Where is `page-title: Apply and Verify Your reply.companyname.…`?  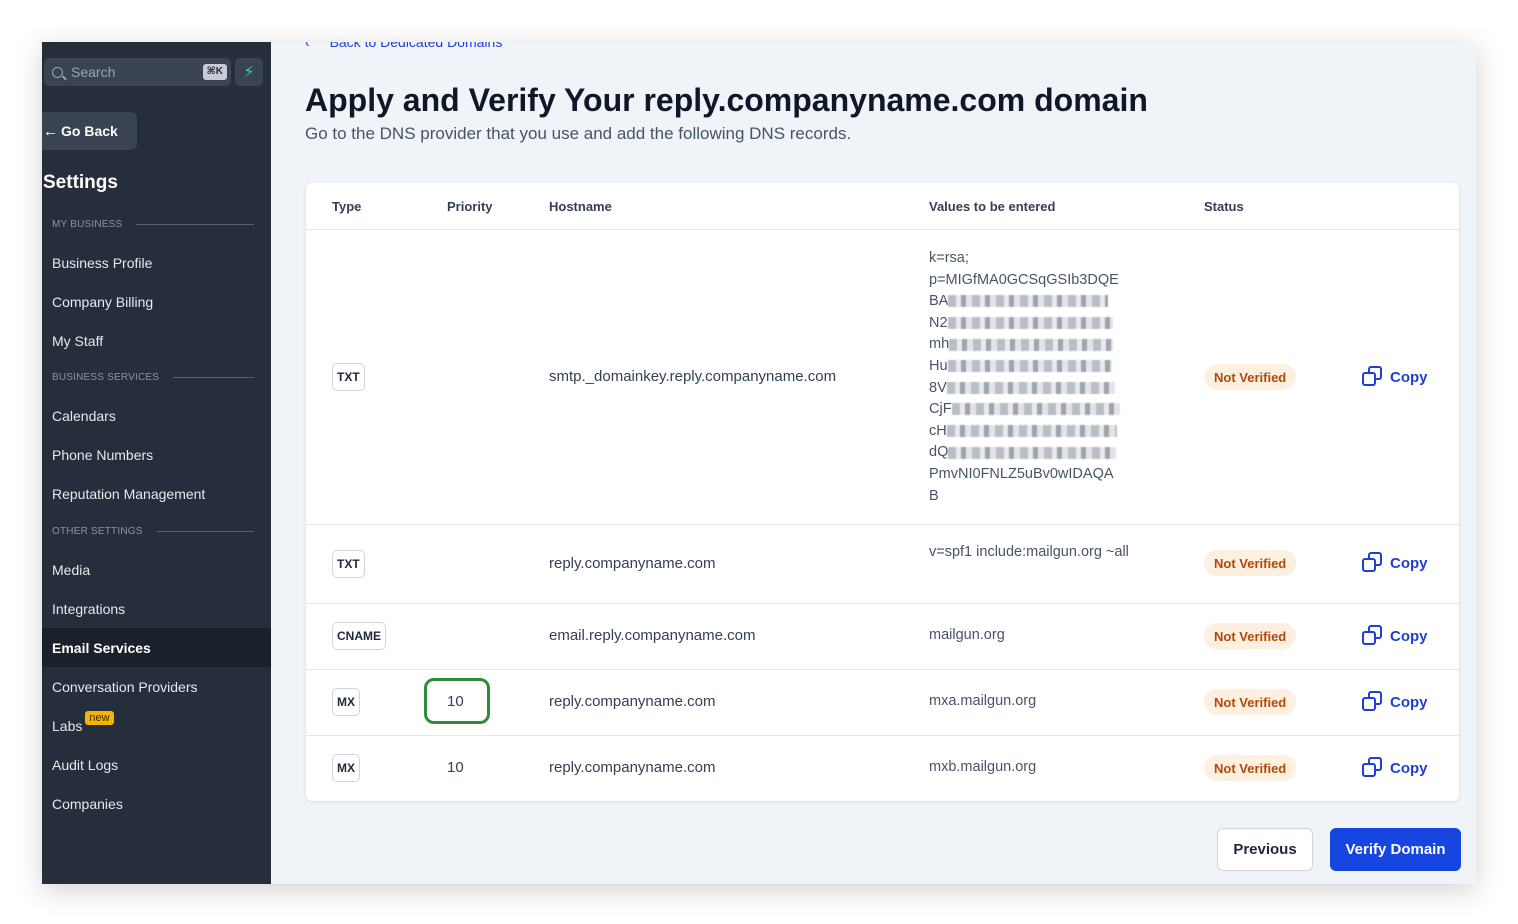 page-title: Apply and Verify Your reply.companyname.… is located at coordinates (726, 100).